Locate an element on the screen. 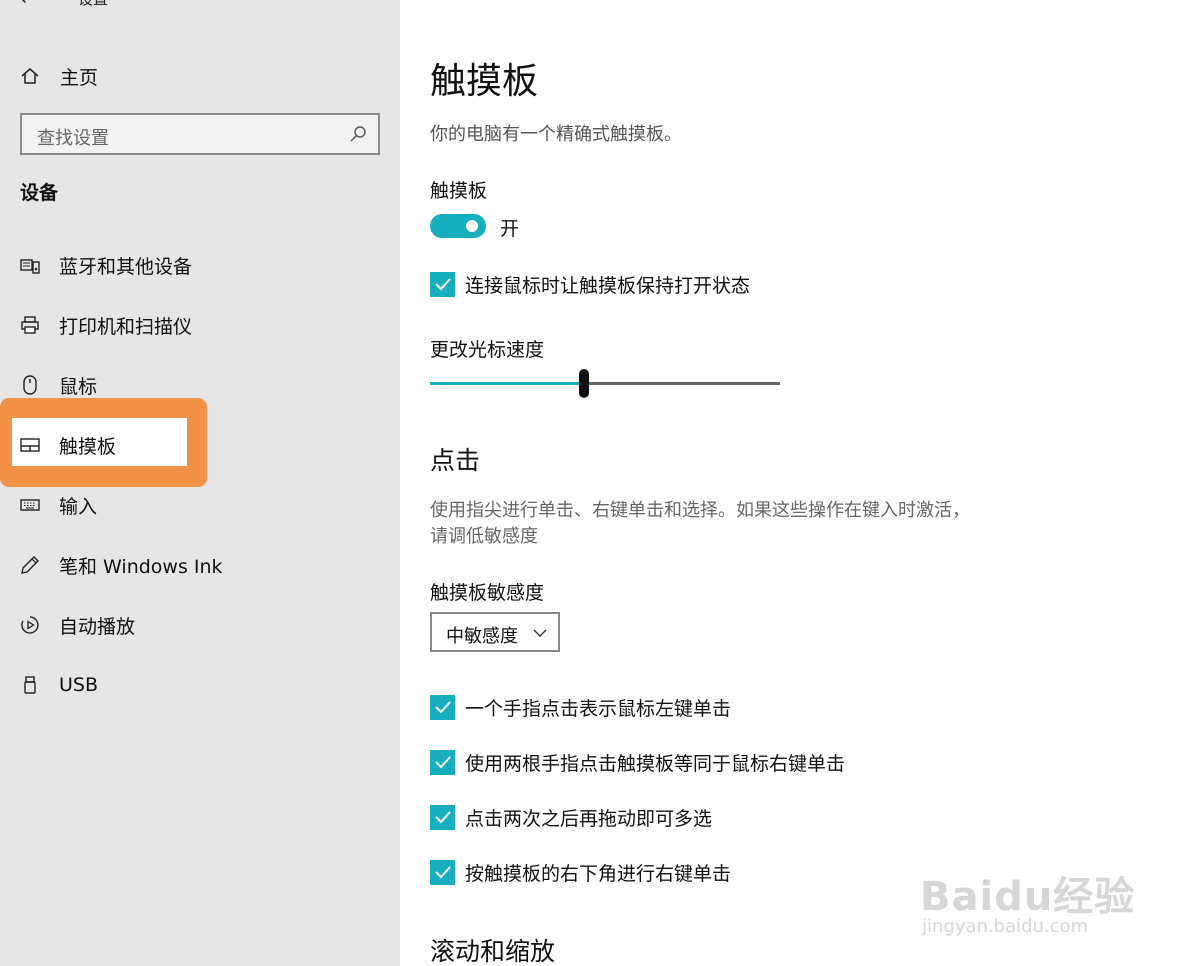  sidebar-item-label: 蓝牙和其他设备 is located at coordinates (126, 266).